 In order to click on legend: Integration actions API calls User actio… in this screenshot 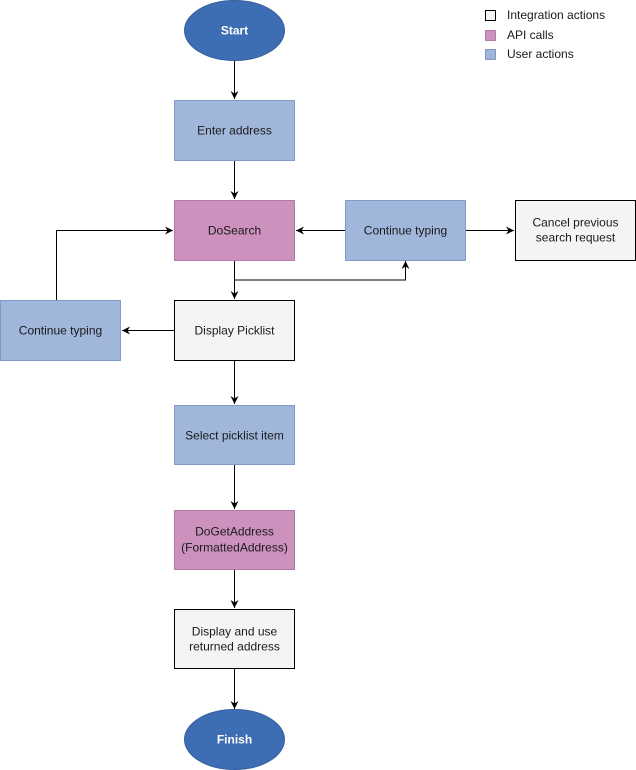, I will do `click(545, 34)`.